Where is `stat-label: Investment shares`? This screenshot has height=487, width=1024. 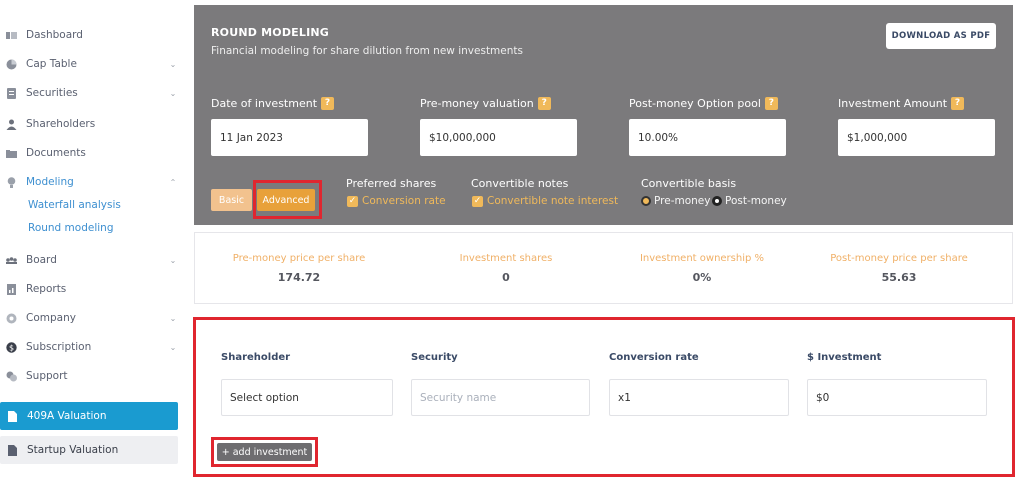
stat-label: Investment shares is located at coordinates (506, 258).